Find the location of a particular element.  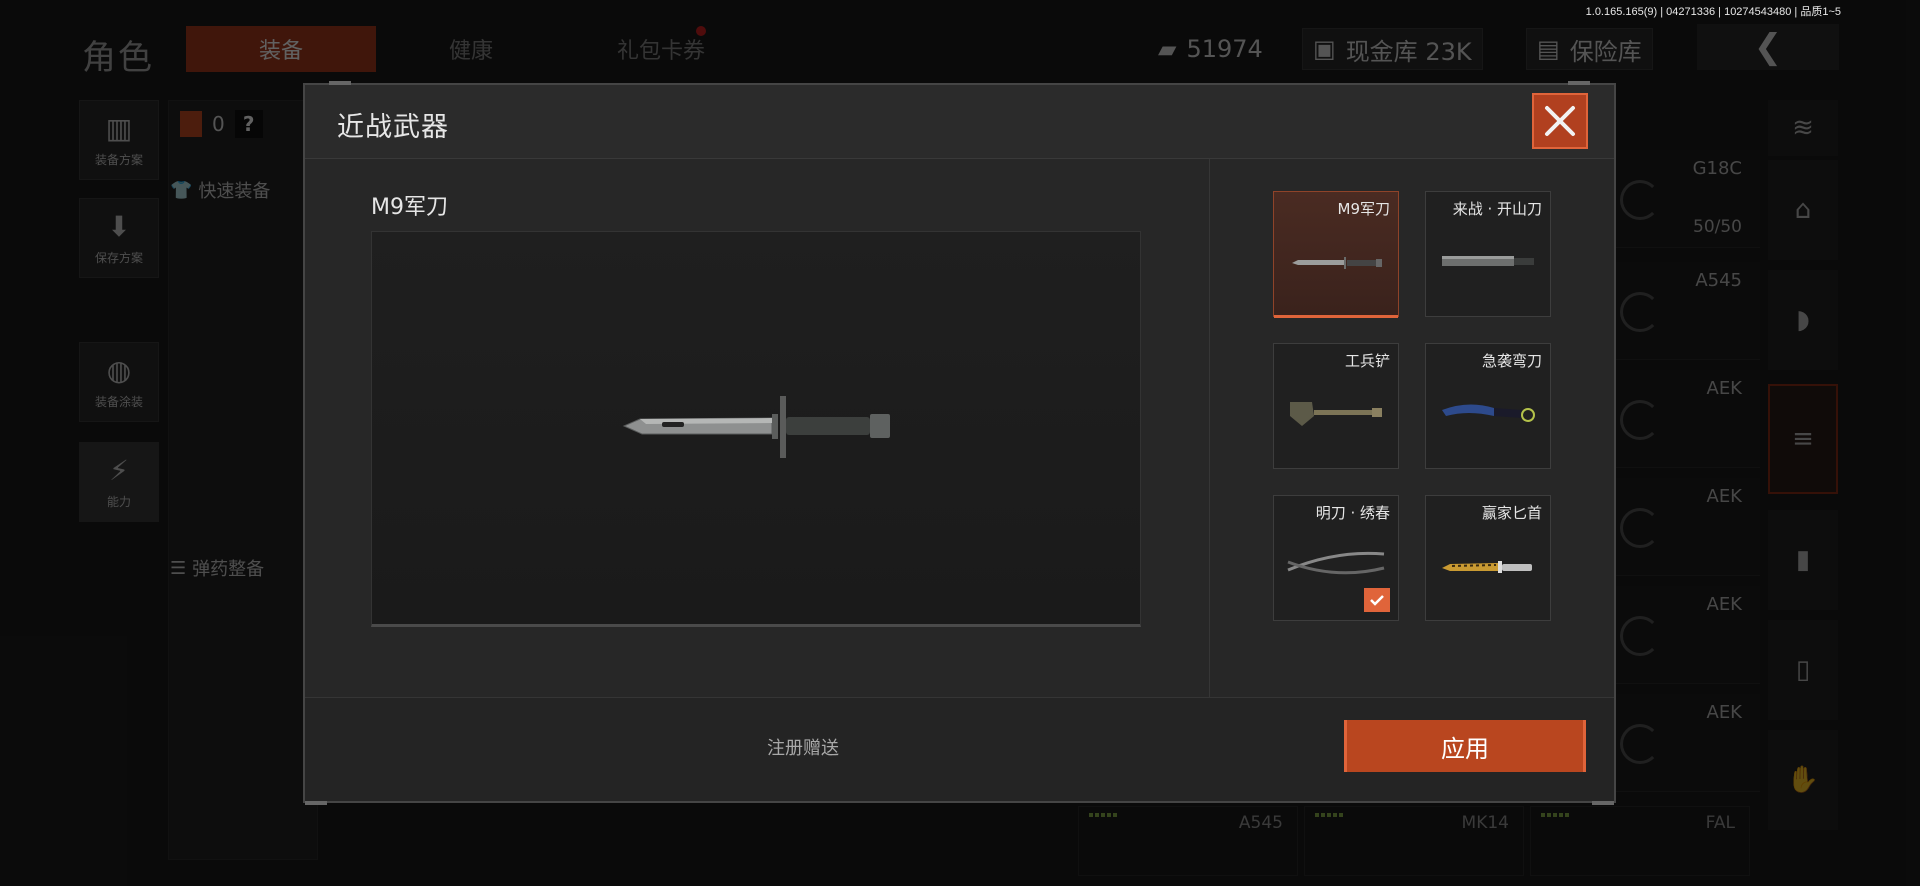

helmet-icon: ◍ is located at coordinates (119, 370).